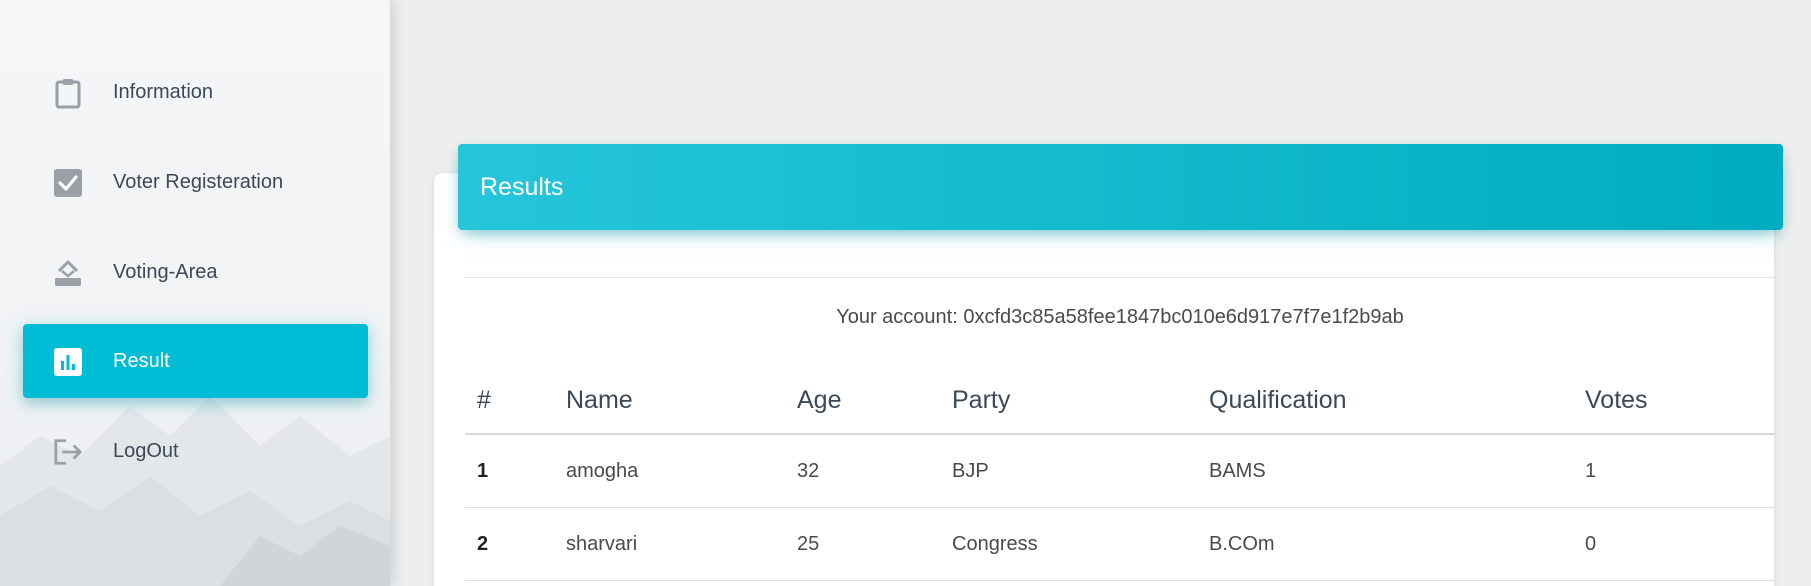 Image resolution: width=1811 pixels, height=586 pixels. Describe the element at coordinates (897, 317) in the screenshot. I see `account-label: Your account:` at that location.